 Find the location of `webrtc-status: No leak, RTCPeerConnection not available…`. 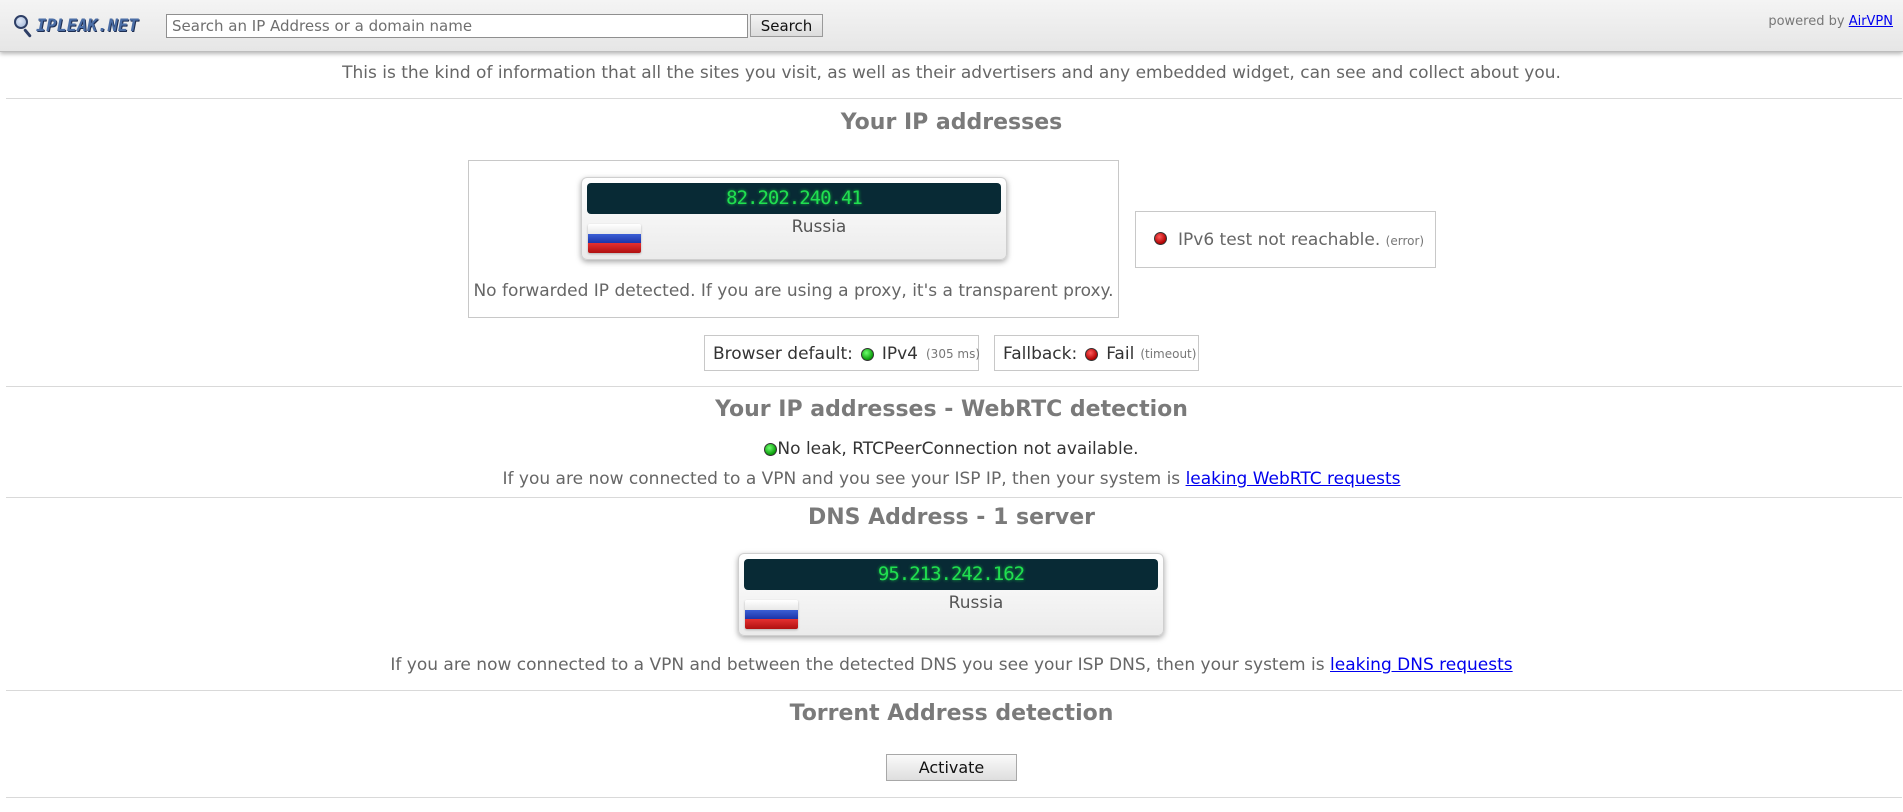

webrtc-status: No leak, RTCPeerConnection not available… is located at coordinates (951, 449).